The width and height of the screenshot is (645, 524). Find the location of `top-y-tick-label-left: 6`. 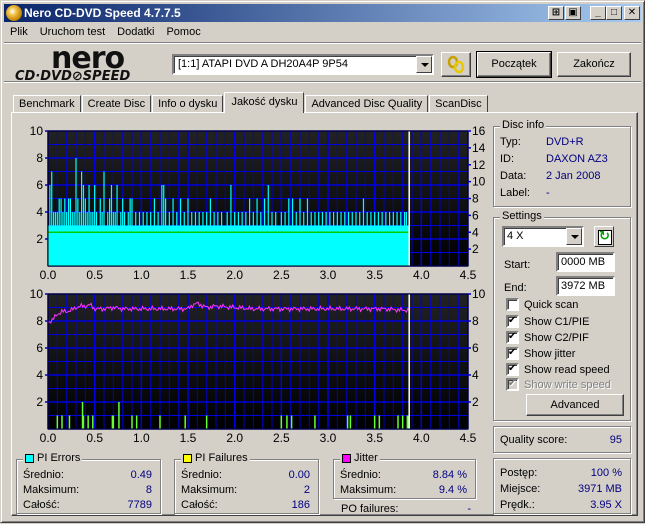

top-y-tick-label-left: 6 is located at coordinates (39, 185).